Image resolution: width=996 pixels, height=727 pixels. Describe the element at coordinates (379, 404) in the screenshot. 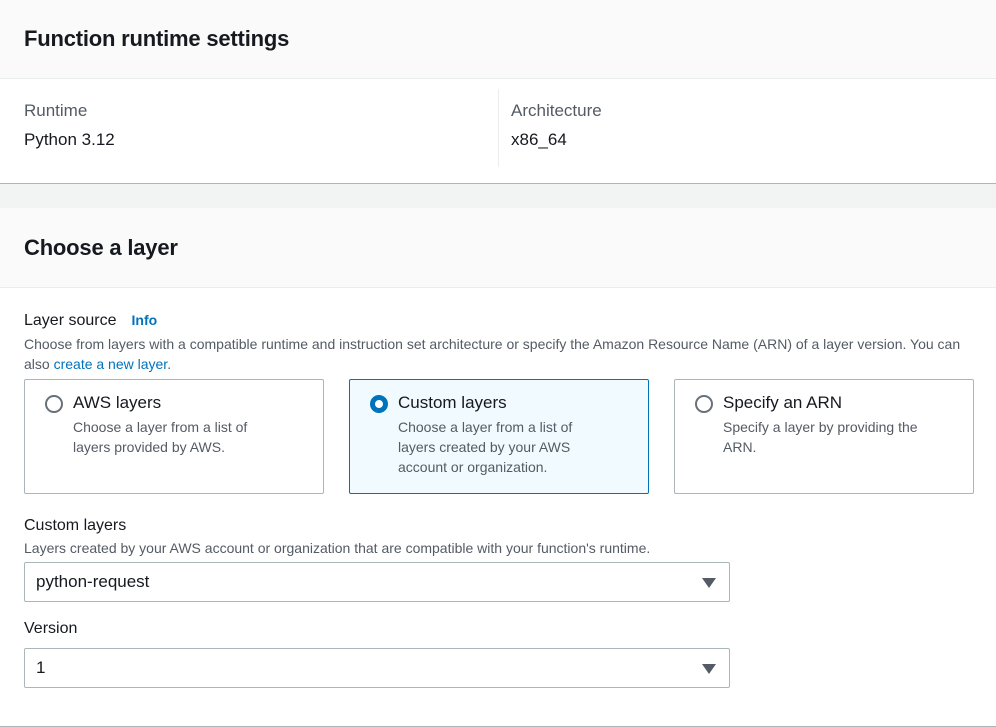

I see `radio-selected-icon` at that location.